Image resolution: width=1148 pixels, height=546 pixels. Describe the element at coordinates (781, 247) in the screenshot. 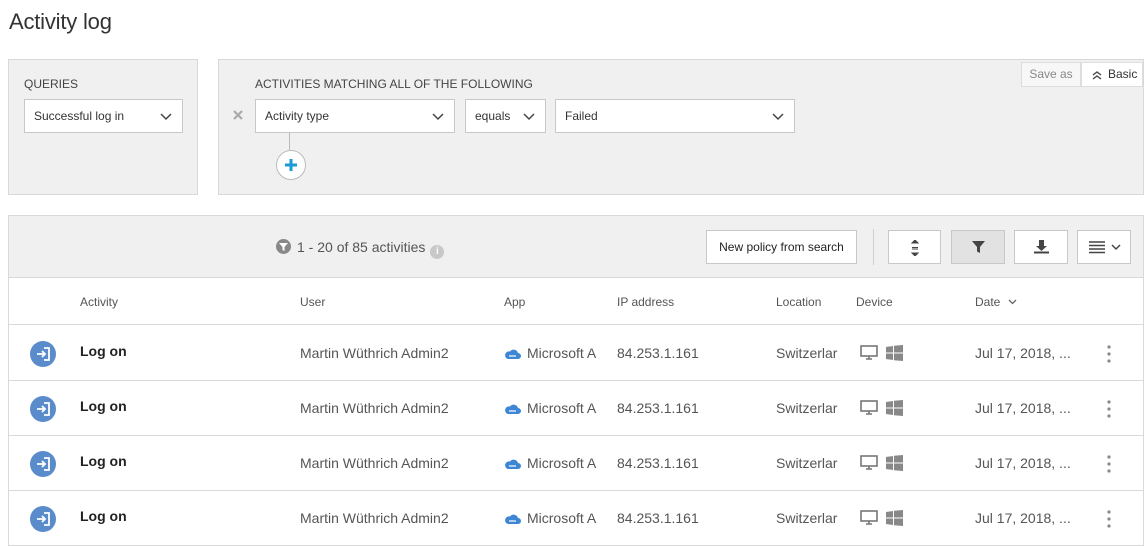

I see `new-policy-button: New policy from search` at that location.